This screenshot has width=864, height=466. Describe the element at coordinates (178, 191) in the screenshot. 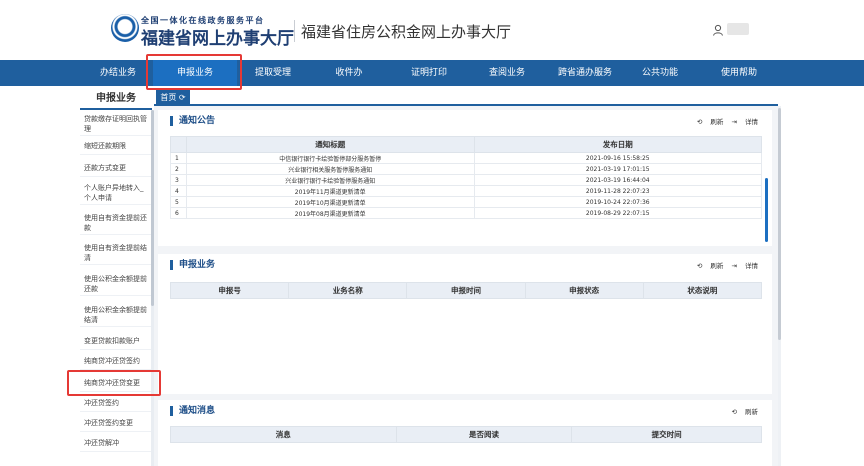

I see `row-index: 4` at that location.